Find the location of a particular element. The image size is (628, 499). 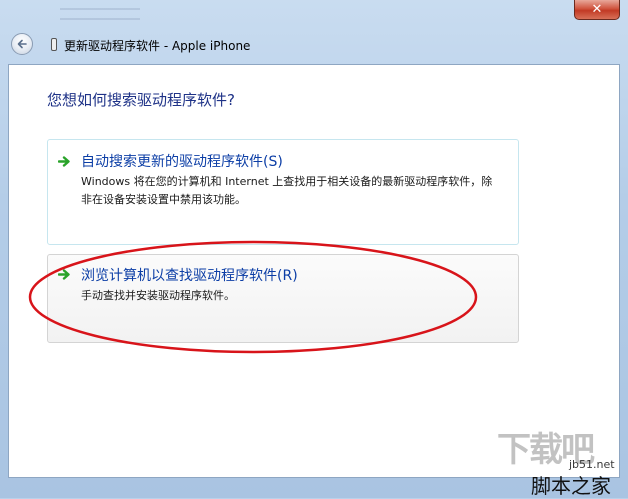

window-title: 更新驱动程序软件 - Apple iPhone is located at coordinates (157, 46).